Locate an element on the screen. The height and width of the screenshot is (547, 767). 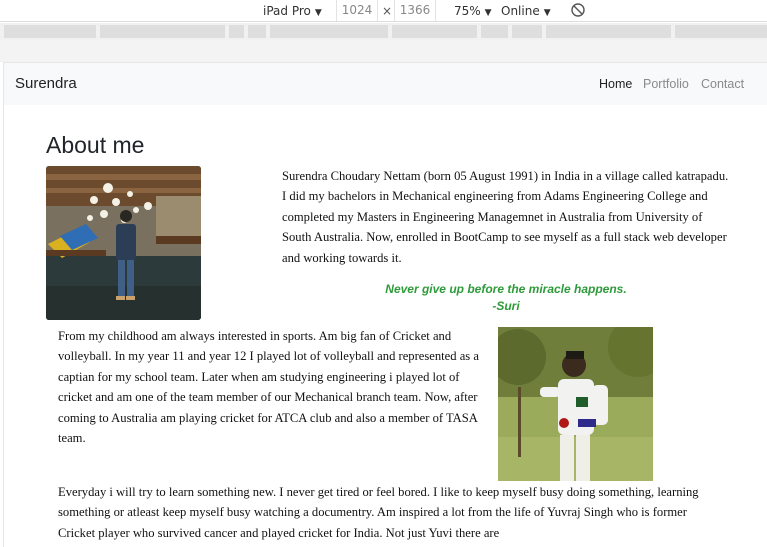
quote-author: -Suri is located at coordinates (506, 306).